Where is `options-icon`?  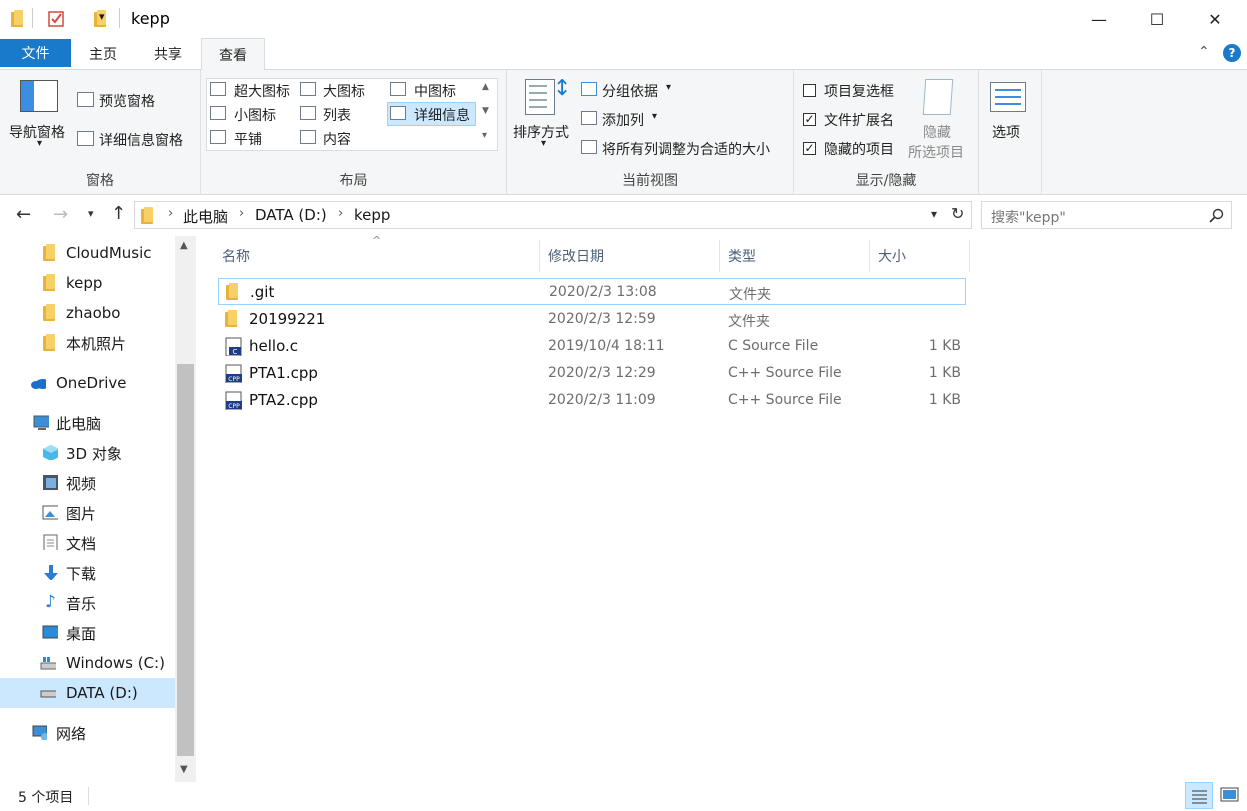
options-icon is located at coordinates (1008, 97).